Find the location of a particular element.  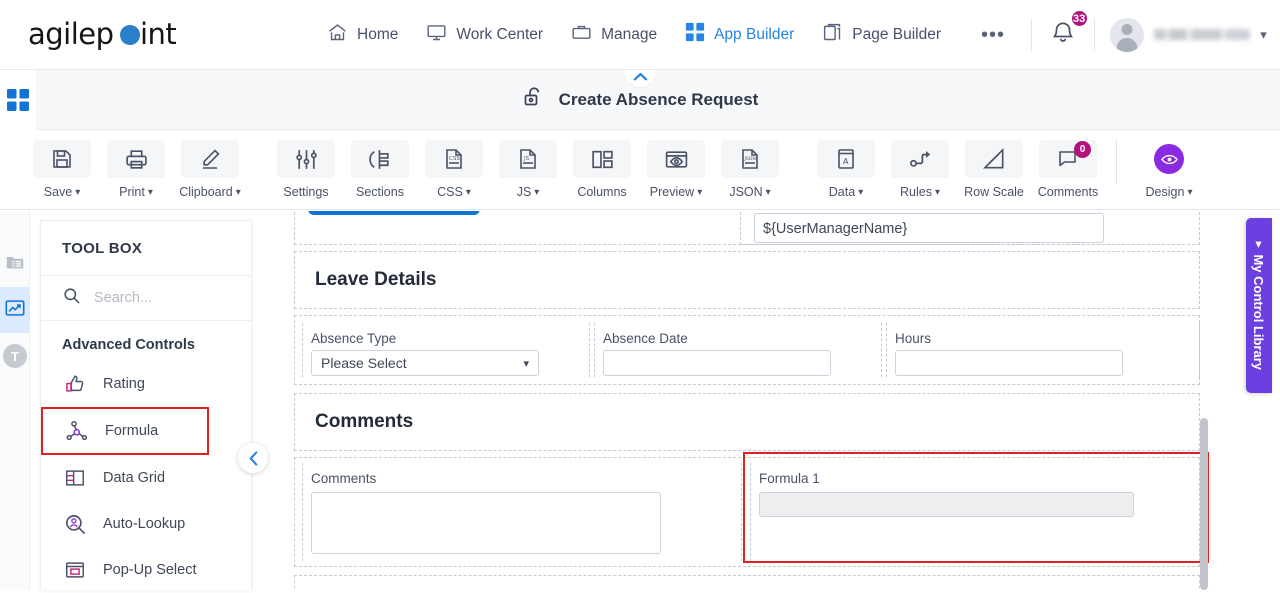

ribbon-save-label: Save ▾ is located at coordinates (62, 192).